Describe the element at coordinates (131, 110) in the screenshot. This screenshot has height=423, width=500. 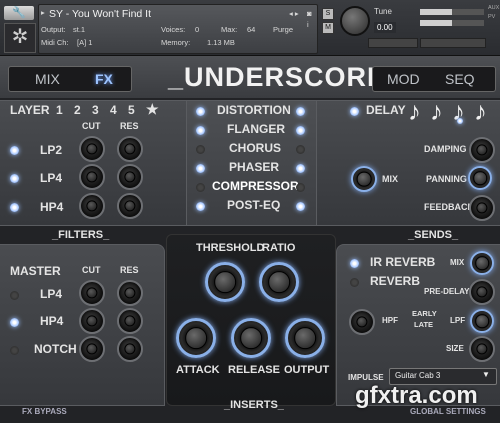
I see `layer-5-button: 5` at that location.